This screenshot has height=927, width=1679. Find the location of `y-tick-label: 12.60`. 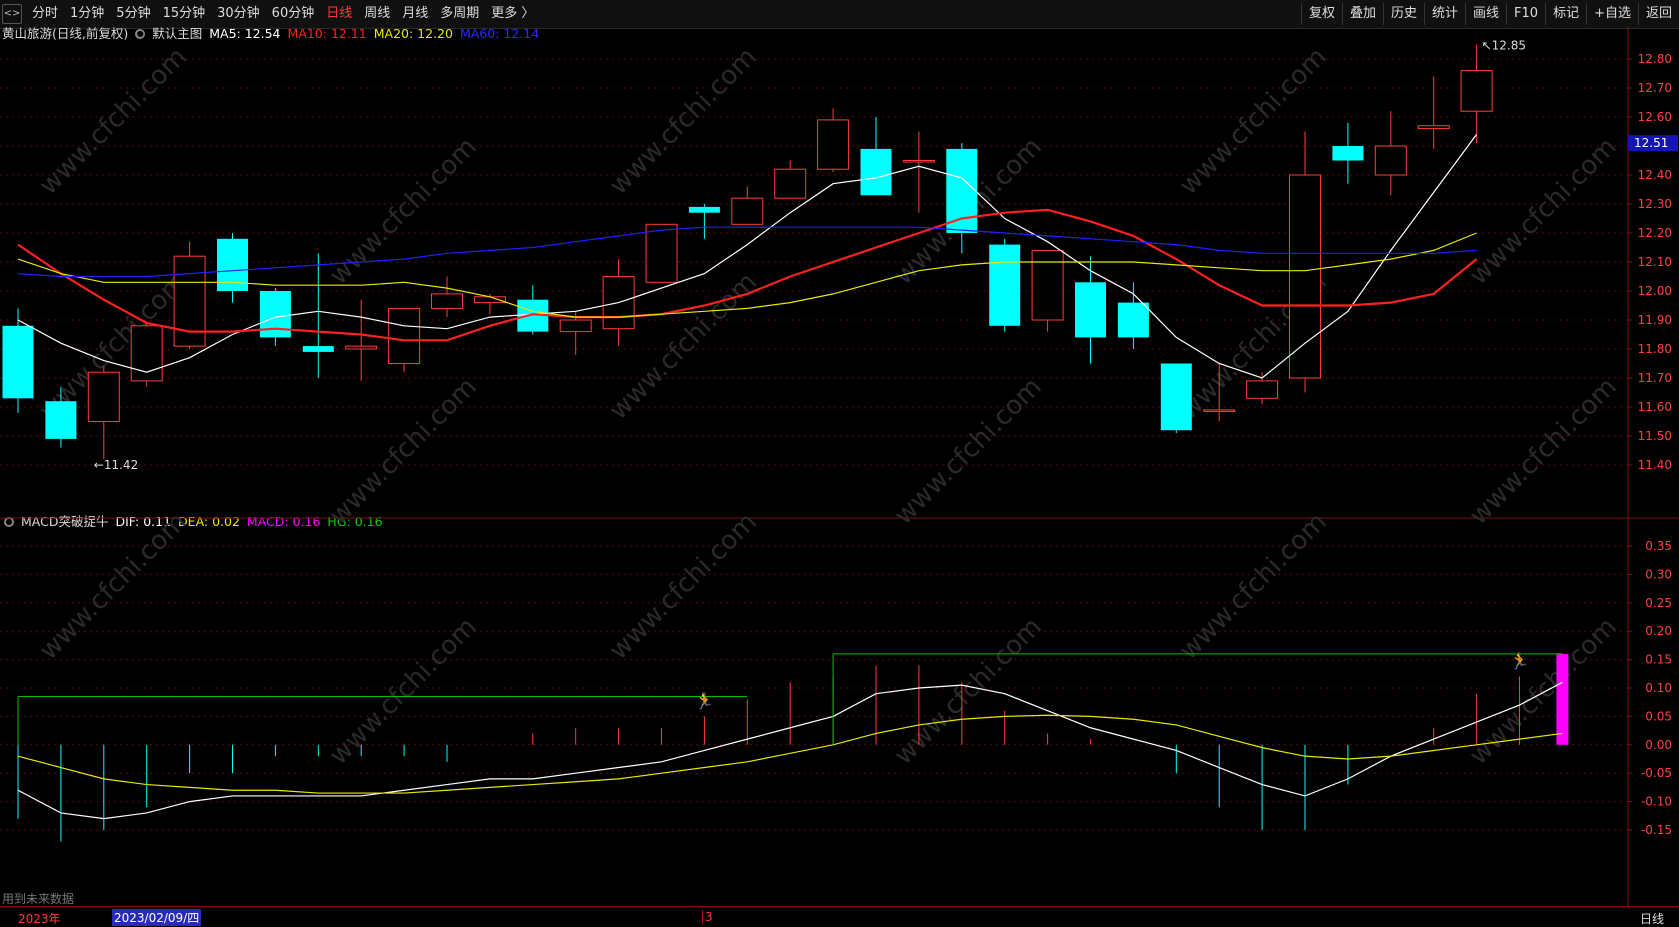

y-tick-label: 12.60 is located at coordinates (1655, 117).